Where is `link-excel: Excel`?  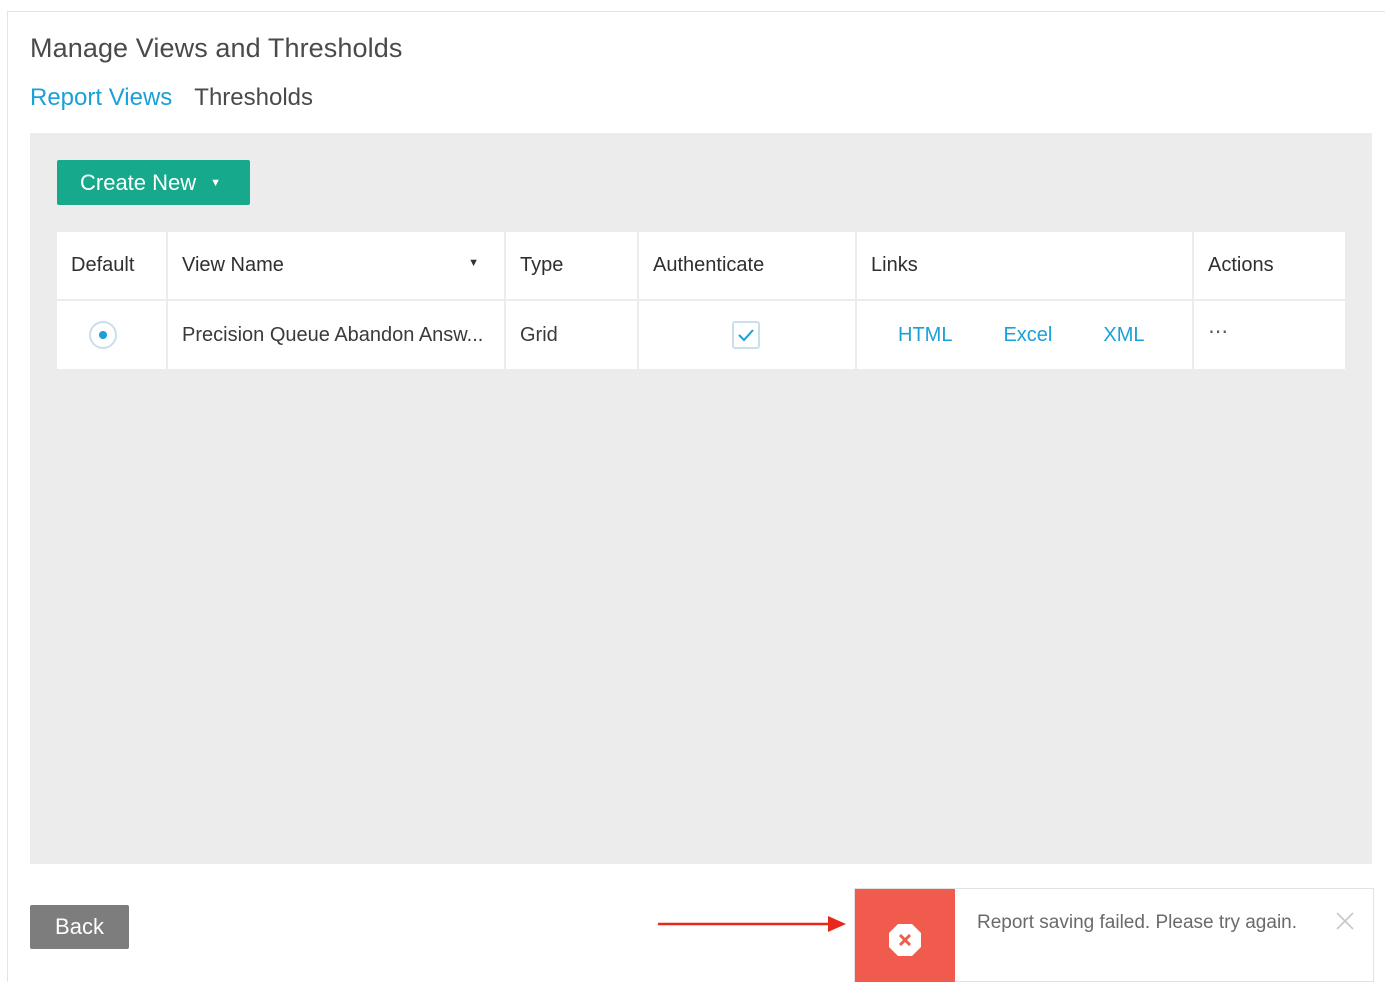
link-excel: Excel is located at coordinates (1027, 335).